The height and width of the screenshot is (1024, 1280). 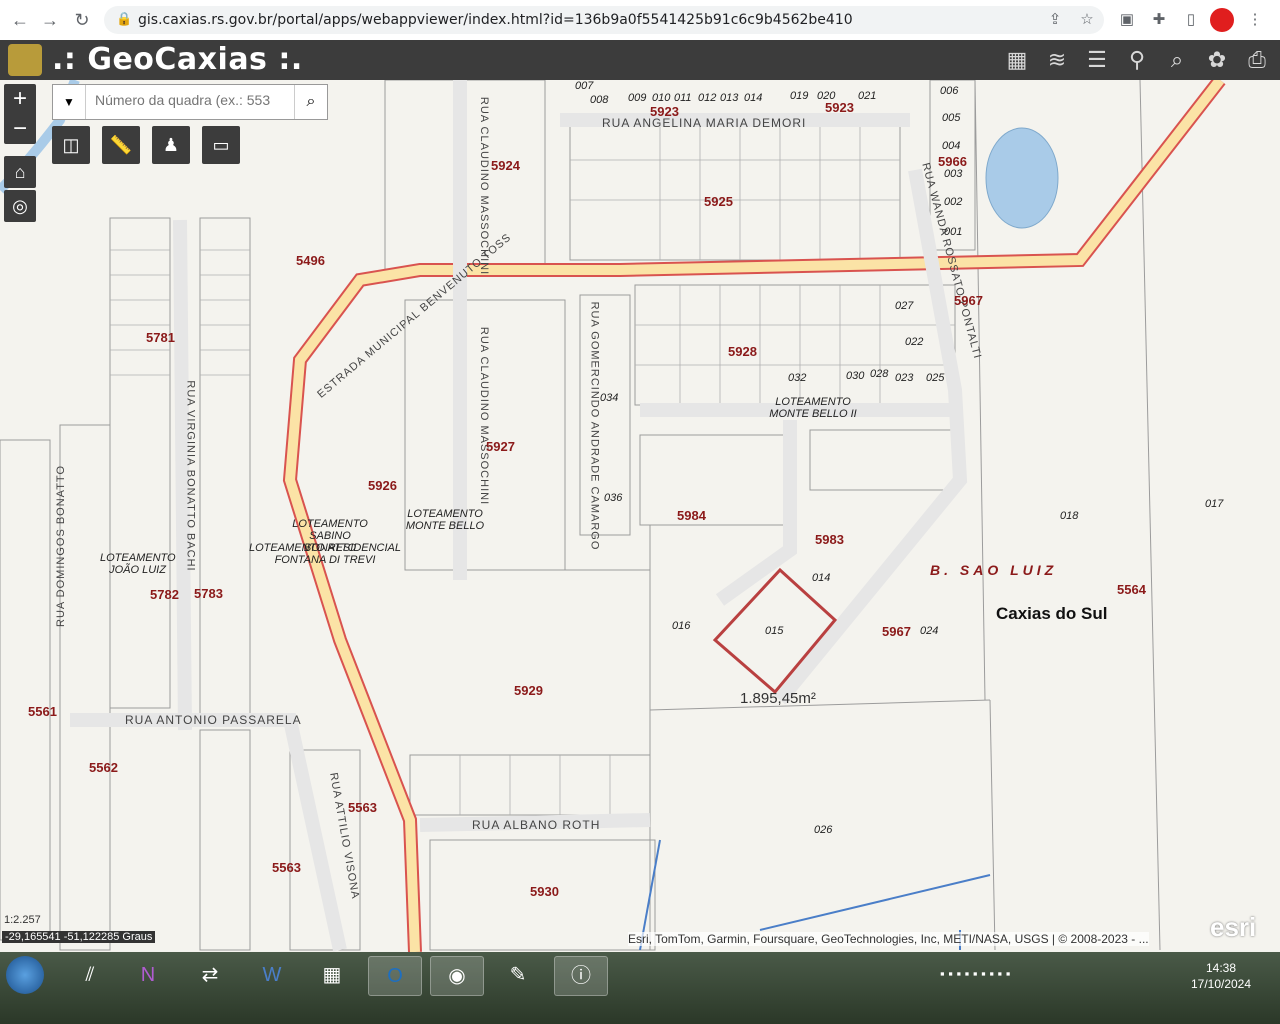 I want to click on lot-number: 008, so click(x=599, y=100).